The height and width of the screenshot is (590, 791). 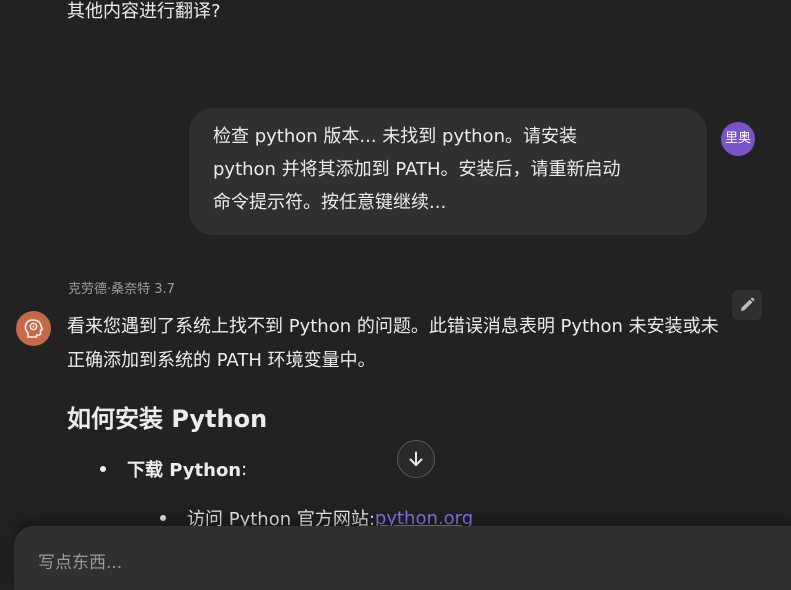 I want to click on user-avatar: 里奥, so click(x=738, y=139).